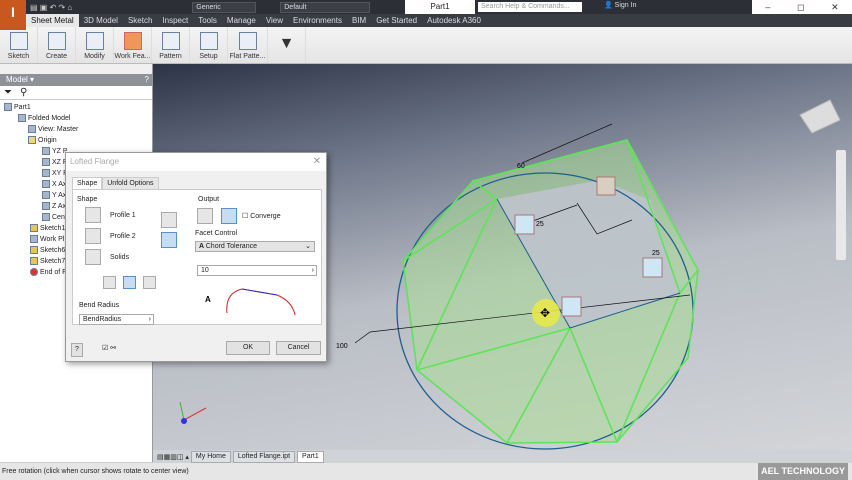  What do you see at coordinates (502, 456) in the screenshot?
I see `document-tabs: ▤▦▥◫ ▴ My Home Lofted Flange.ipt Part1` at bounding box center [502, 456].